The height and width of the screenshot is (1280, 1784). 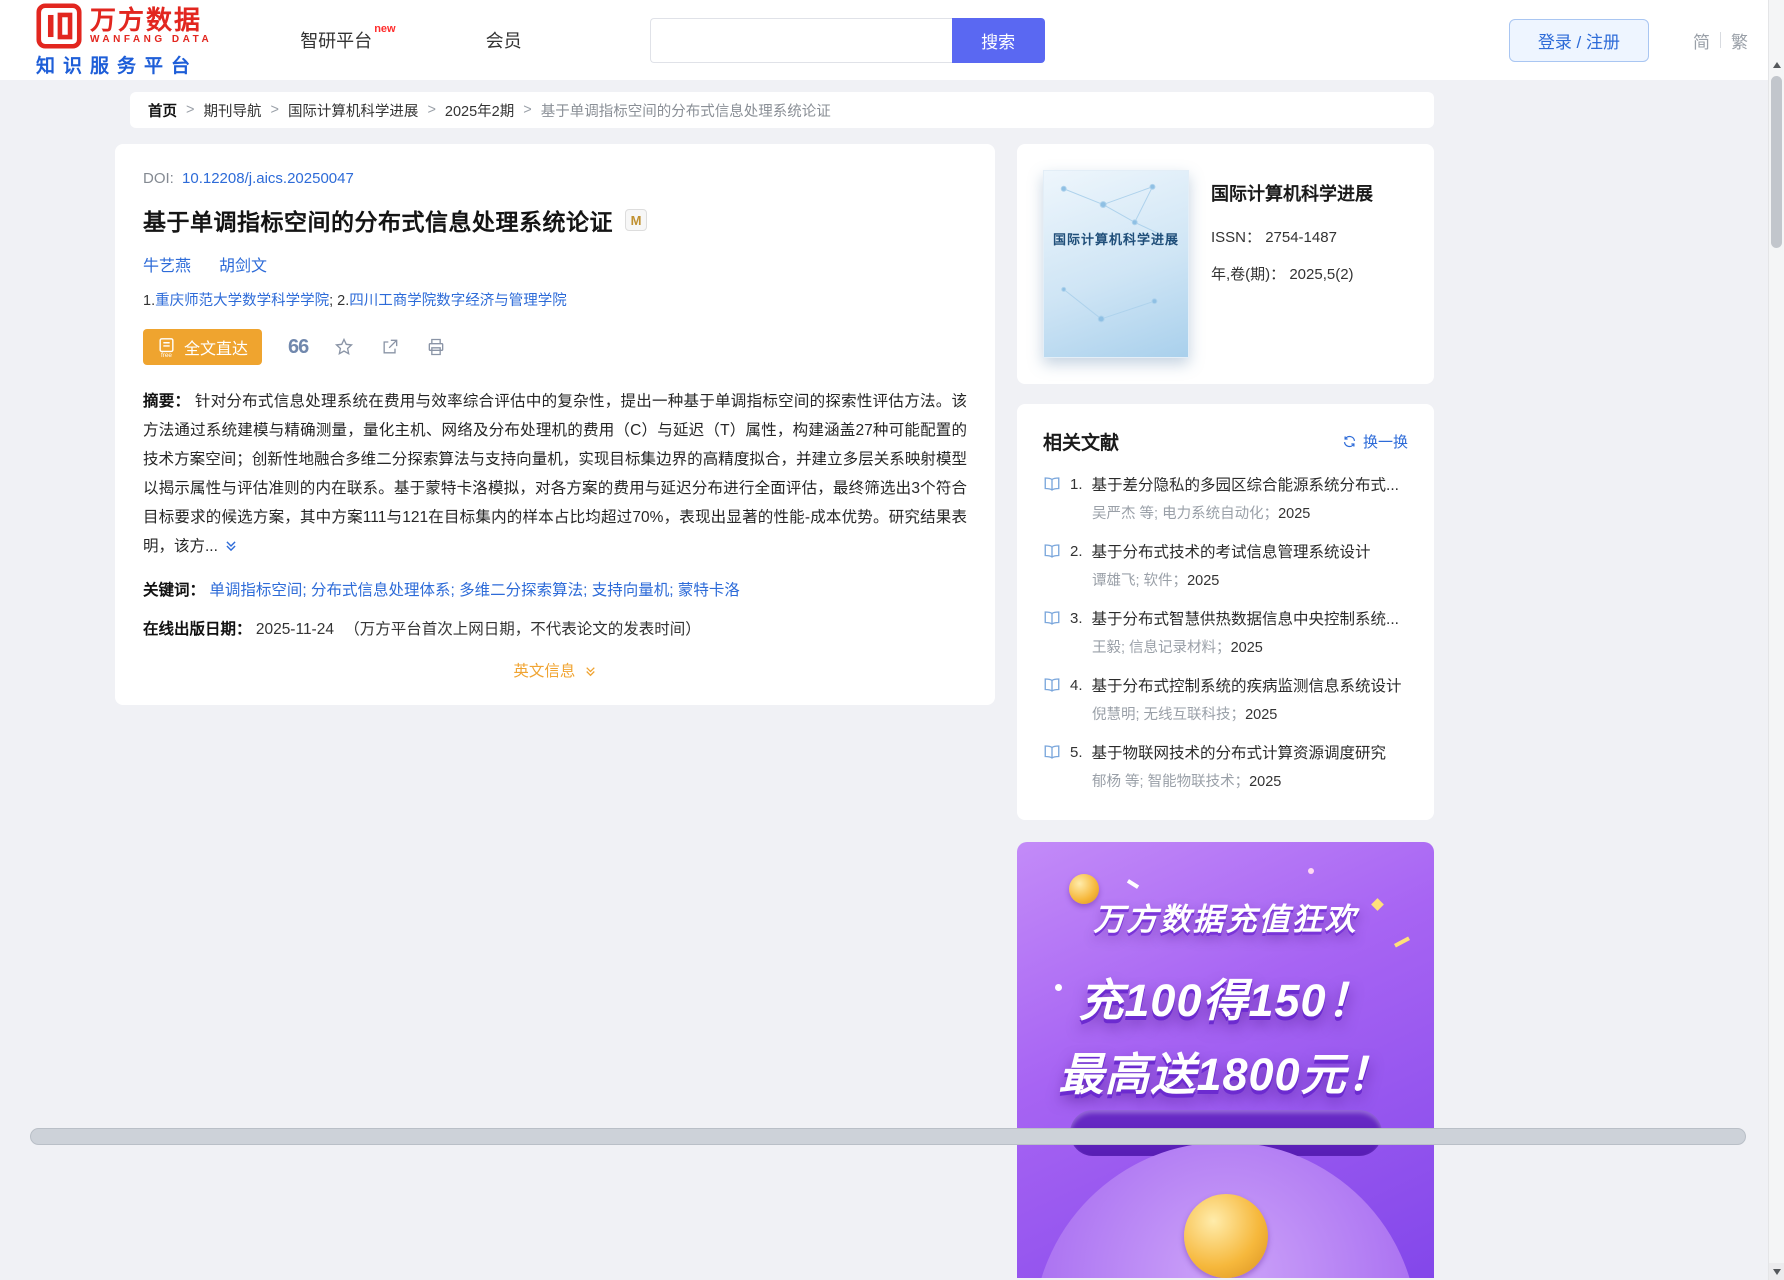 I want to click on quote-icon: 66, so click(x=298, y=346).